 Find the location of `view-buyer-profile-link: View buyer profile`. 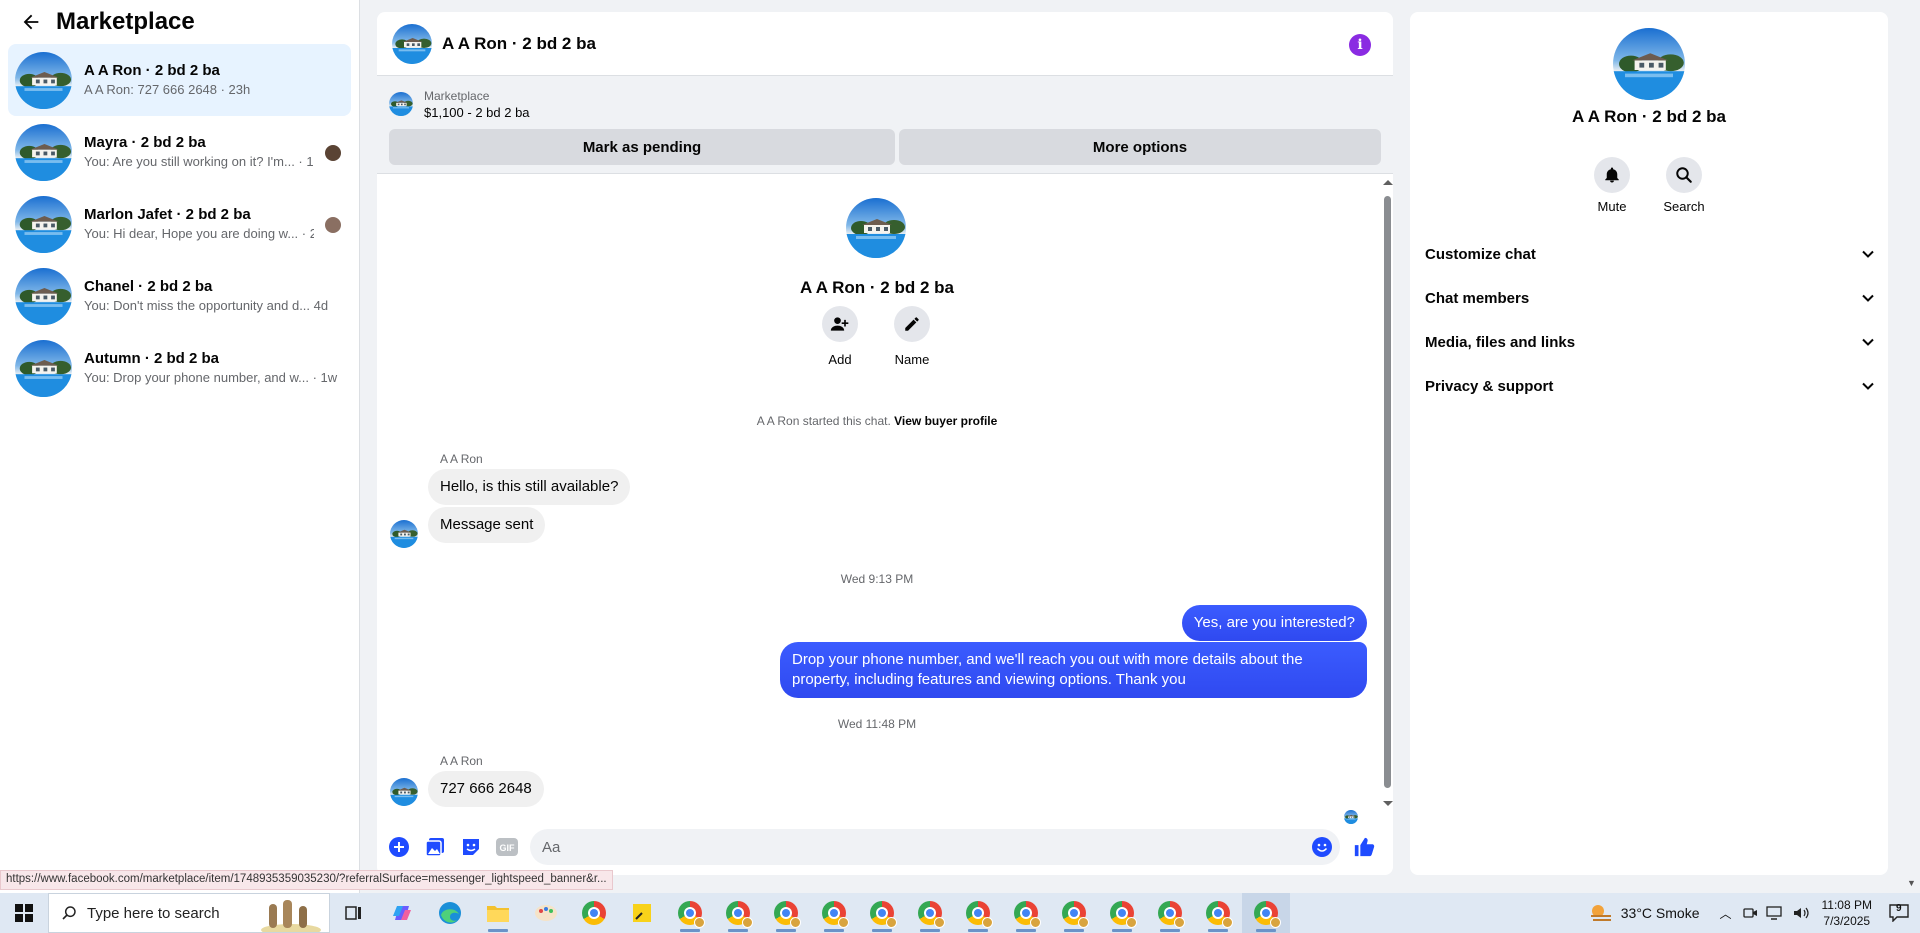

view-buyer-profile-link: View buyer profile is located at coordinates (945, 421).